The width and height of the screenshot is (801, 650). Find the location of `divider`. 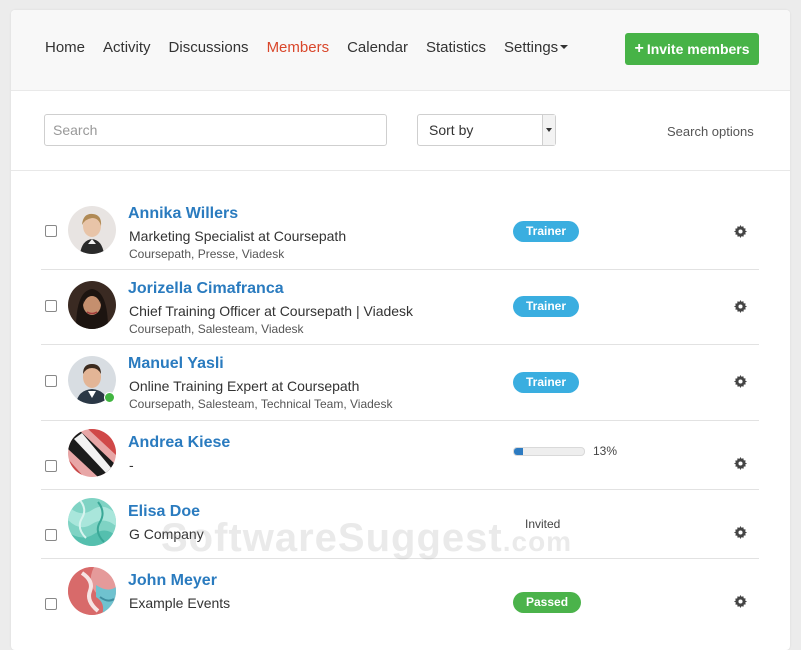

divider is located at coordinates (400, 170).